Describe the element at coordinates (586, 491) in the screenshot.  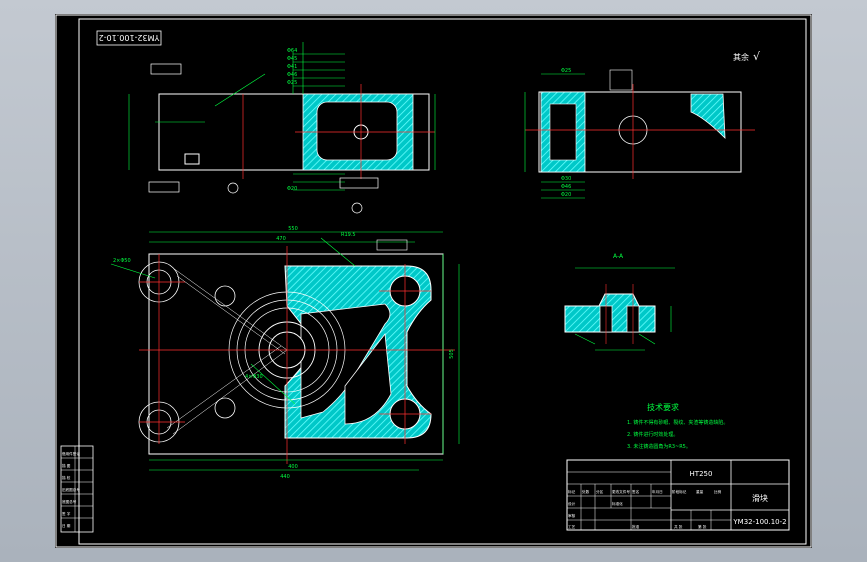
I see `tb-cell-1: 处数` at that location.